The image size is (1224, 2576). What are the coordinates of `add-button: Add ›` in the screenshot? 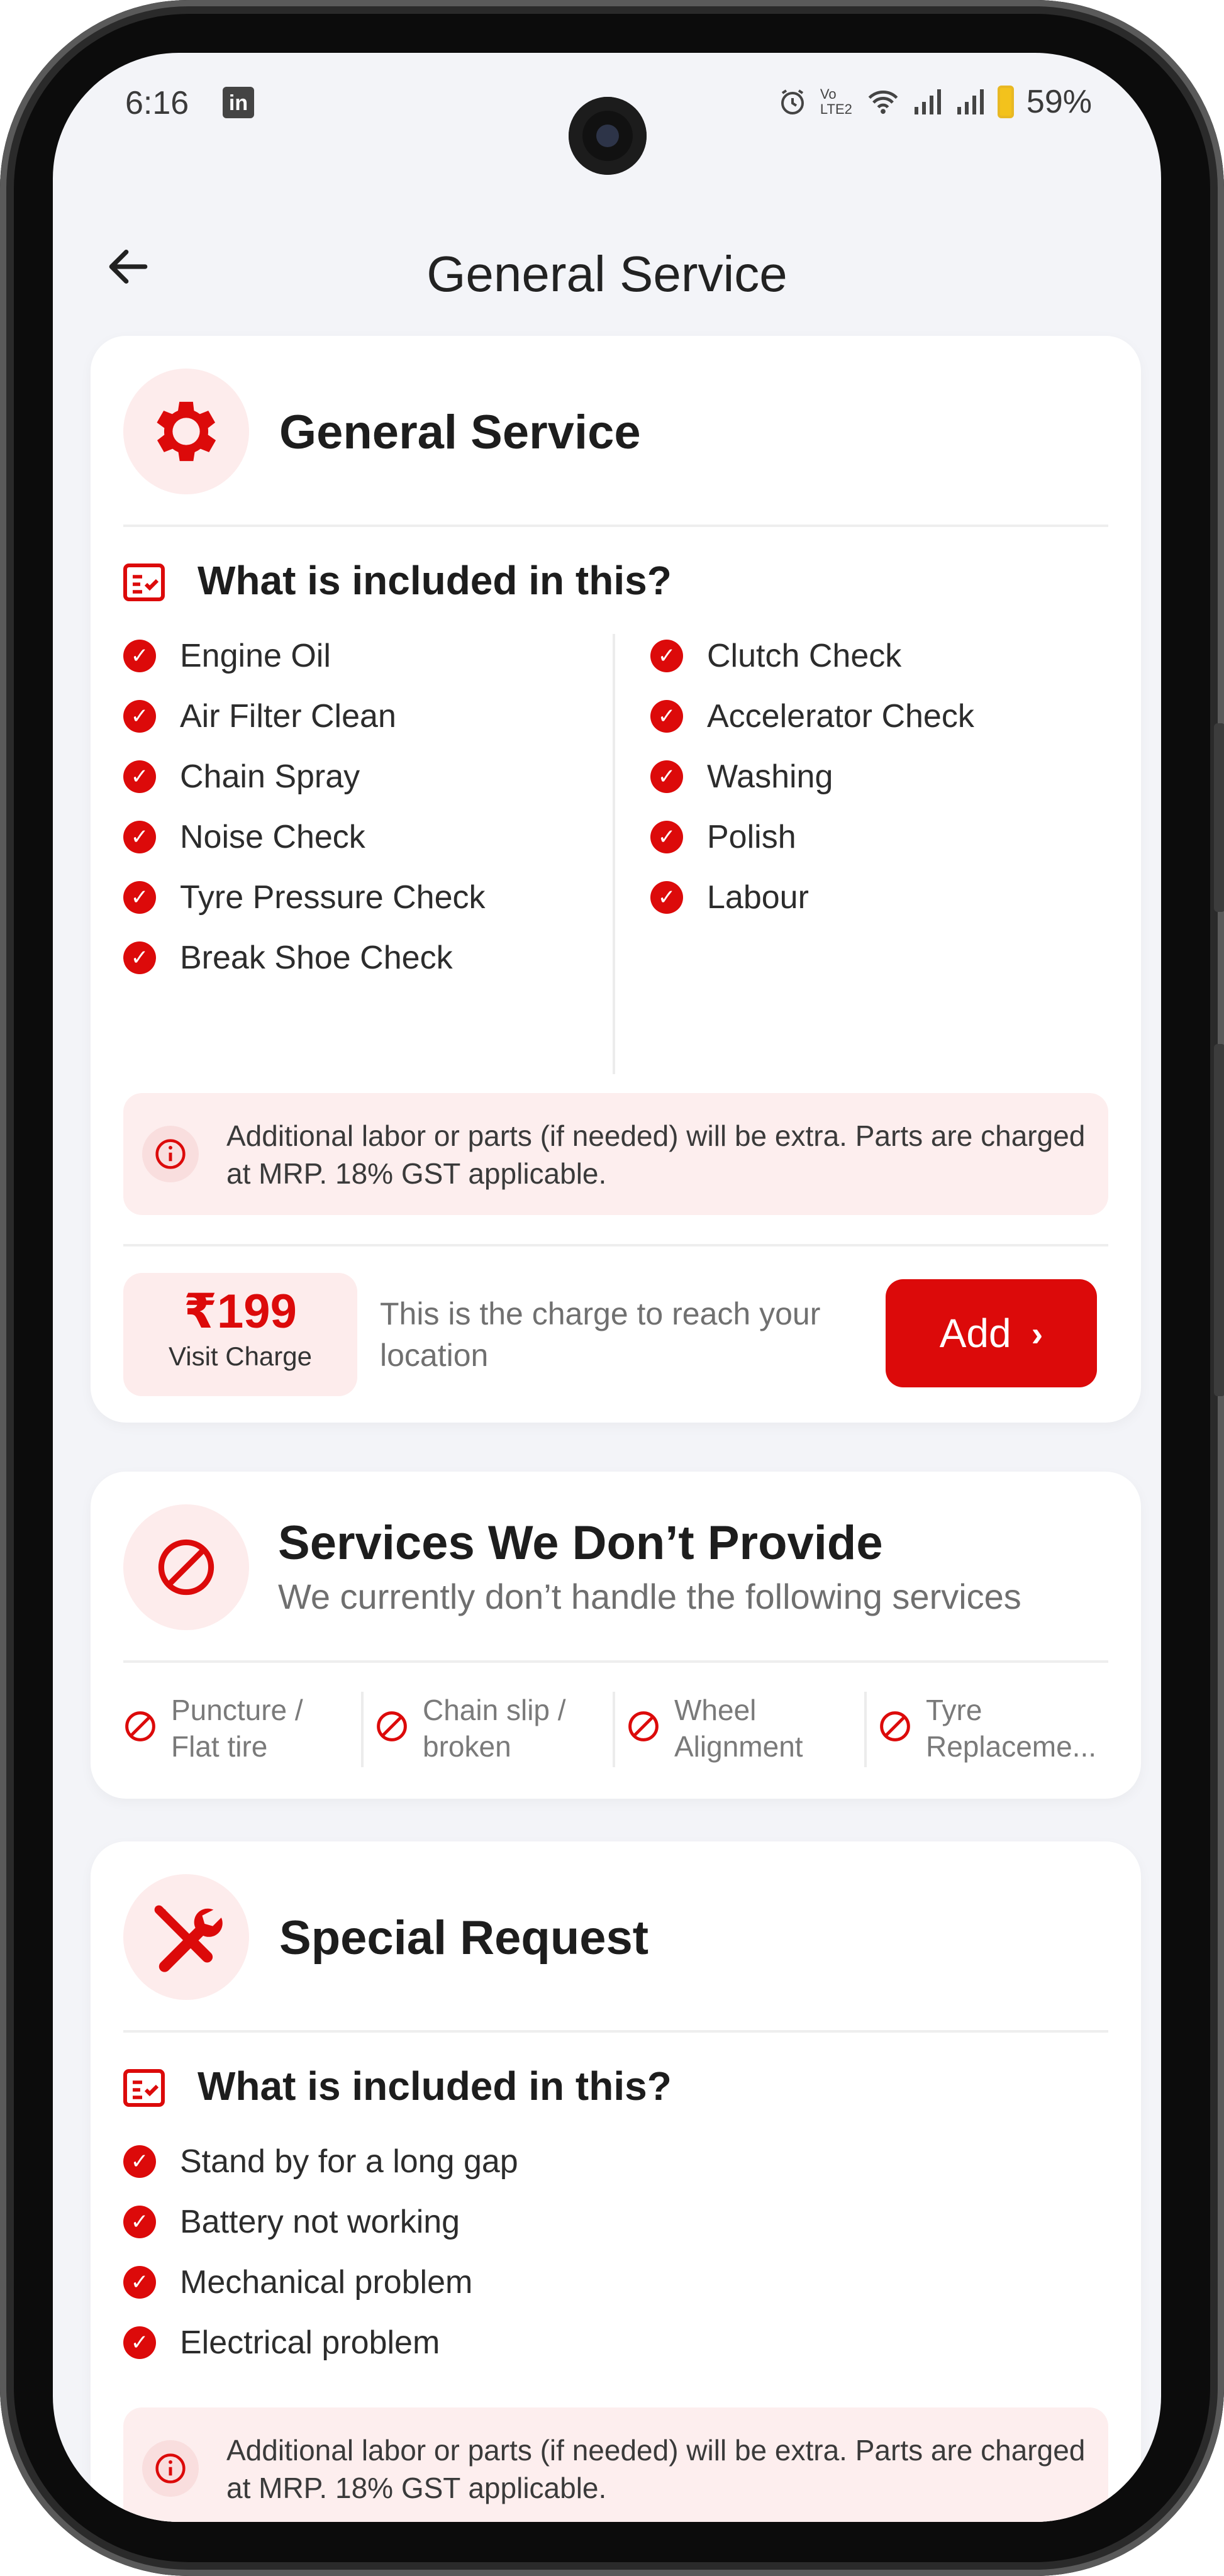 It's located at (991, 1333).